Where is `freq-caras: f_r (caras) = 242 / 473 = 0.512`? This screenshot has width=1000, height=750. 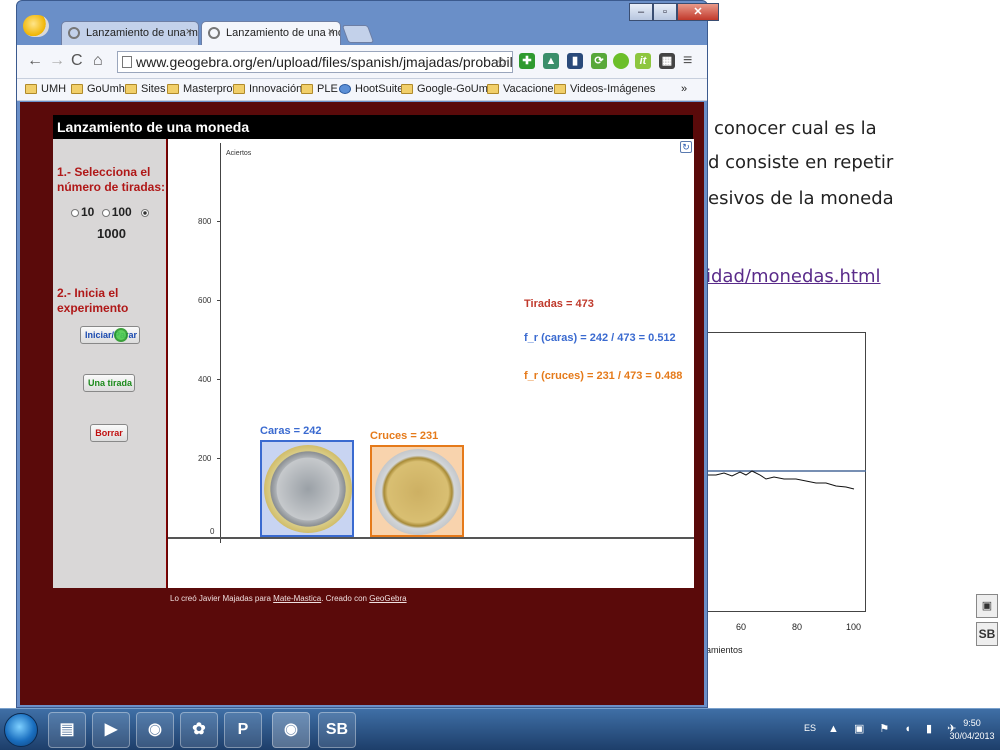
freq-caras: f_r (caras) = 242 / 473 = 0.512 is located at coordinates (600, 338).